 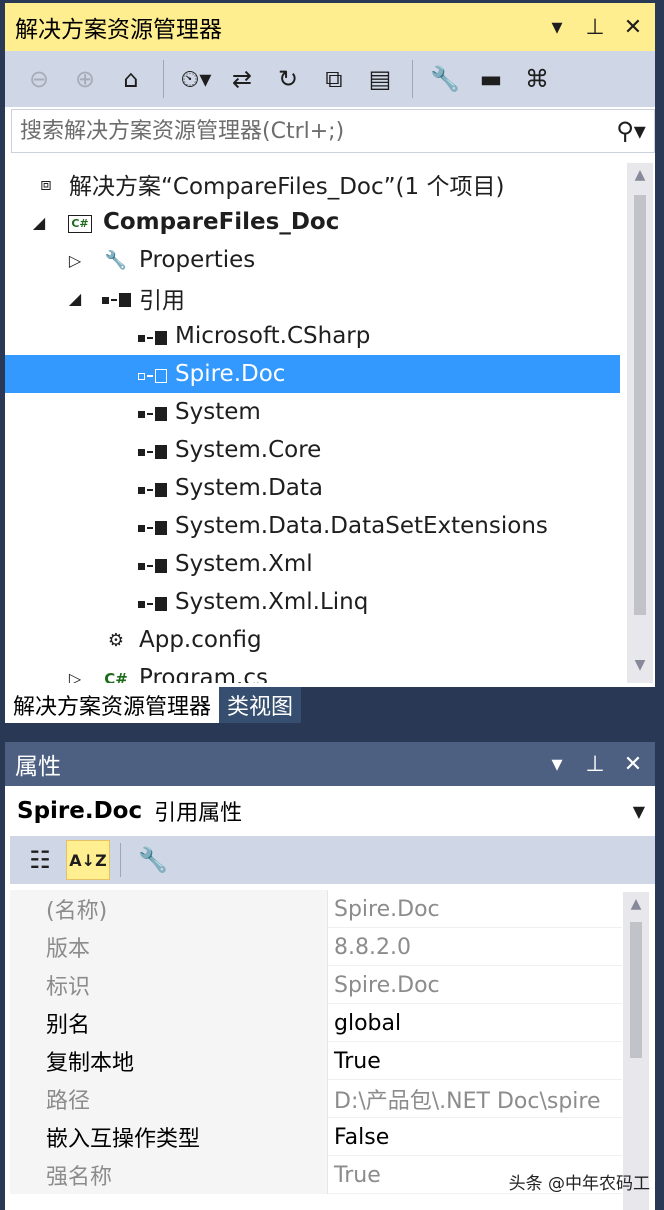 I want to click on wrench-icon: 🔧, so click(x=116, y=260).